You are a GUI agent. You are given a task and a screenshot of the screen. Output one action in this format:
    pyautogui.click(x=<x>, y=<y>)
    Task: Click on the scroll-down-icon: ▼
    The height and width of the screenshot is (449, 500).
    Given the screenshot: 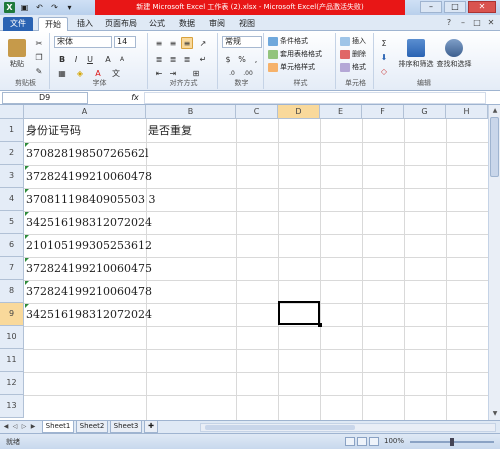 What is the action you would take?
    pyautogui.click(x=495, y=414)
    